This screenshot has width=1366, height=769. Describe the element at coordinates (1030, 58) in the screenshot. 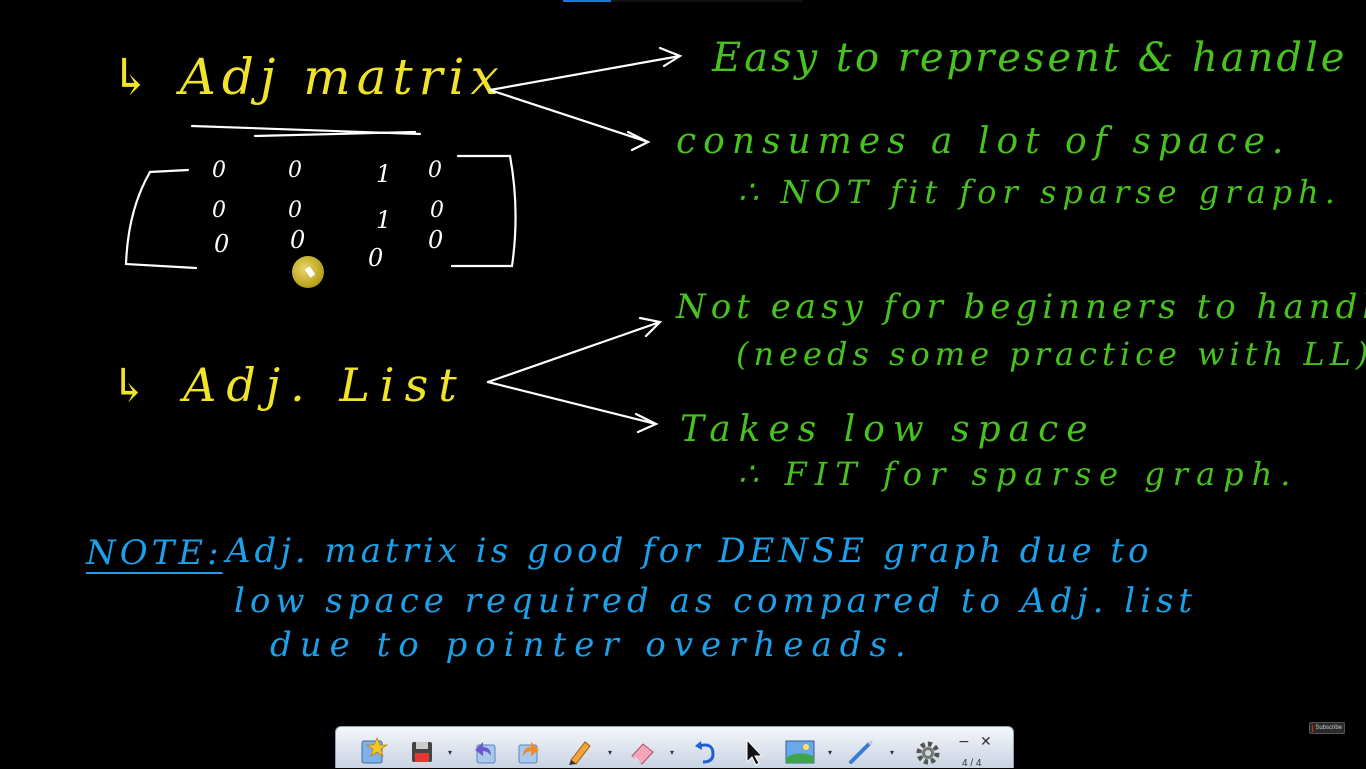

I see `matrix-pros-text: Easy to represent & handle` at that location.